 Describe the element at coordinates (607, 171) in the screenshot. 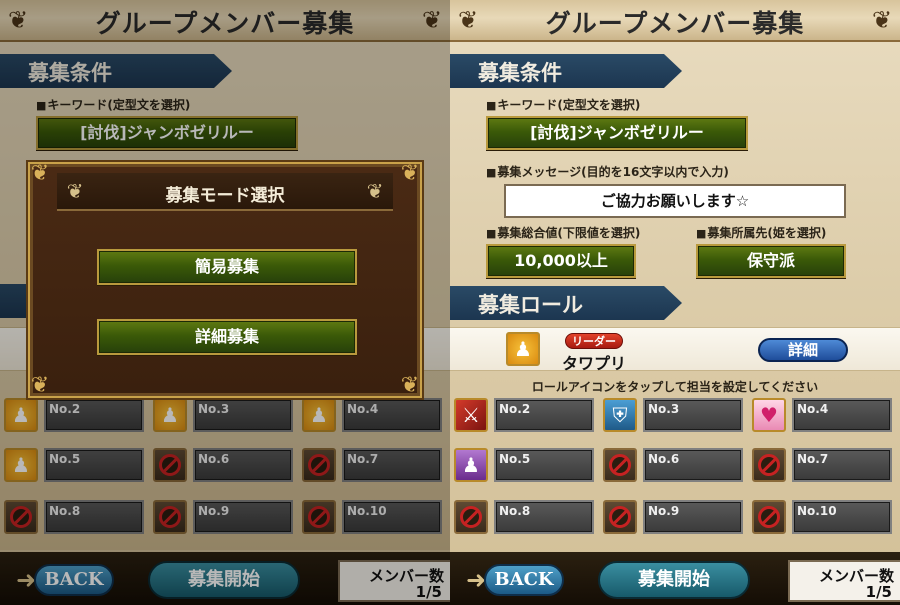

I see `message-label: 募集メッセージ(目的を16文字以内で入力)` at that location.